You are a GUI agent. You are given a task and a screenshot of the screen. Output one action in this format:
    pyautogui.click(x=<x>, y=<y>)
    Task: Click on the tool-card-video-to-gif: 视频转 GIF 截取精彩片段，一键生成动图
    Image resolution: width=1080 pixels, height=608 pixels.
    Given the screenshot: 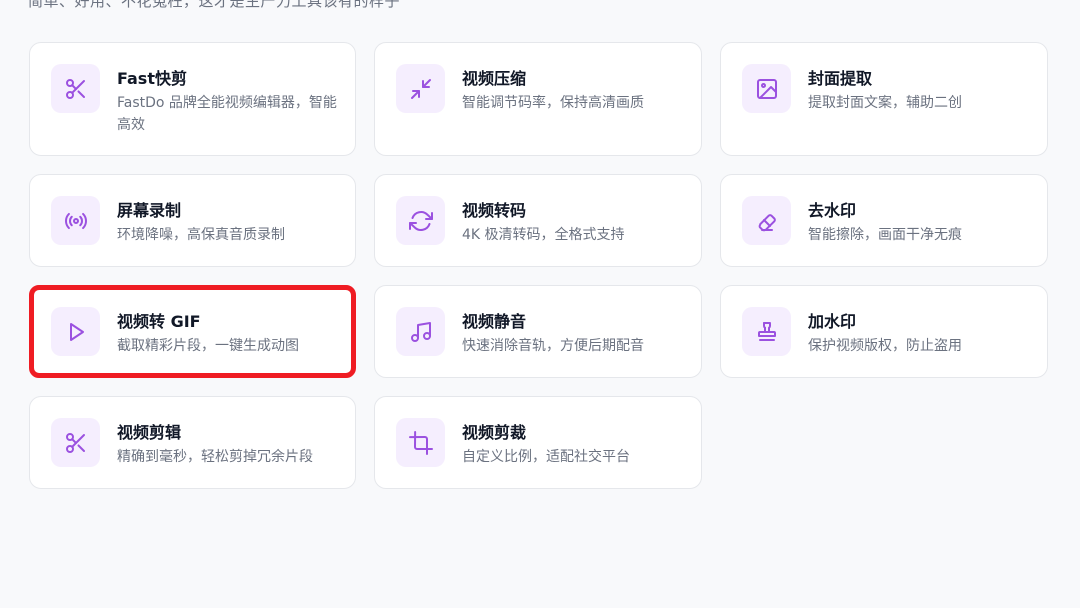 What is the action you would take?
    pyautogui.click(x=192, y=331)
    